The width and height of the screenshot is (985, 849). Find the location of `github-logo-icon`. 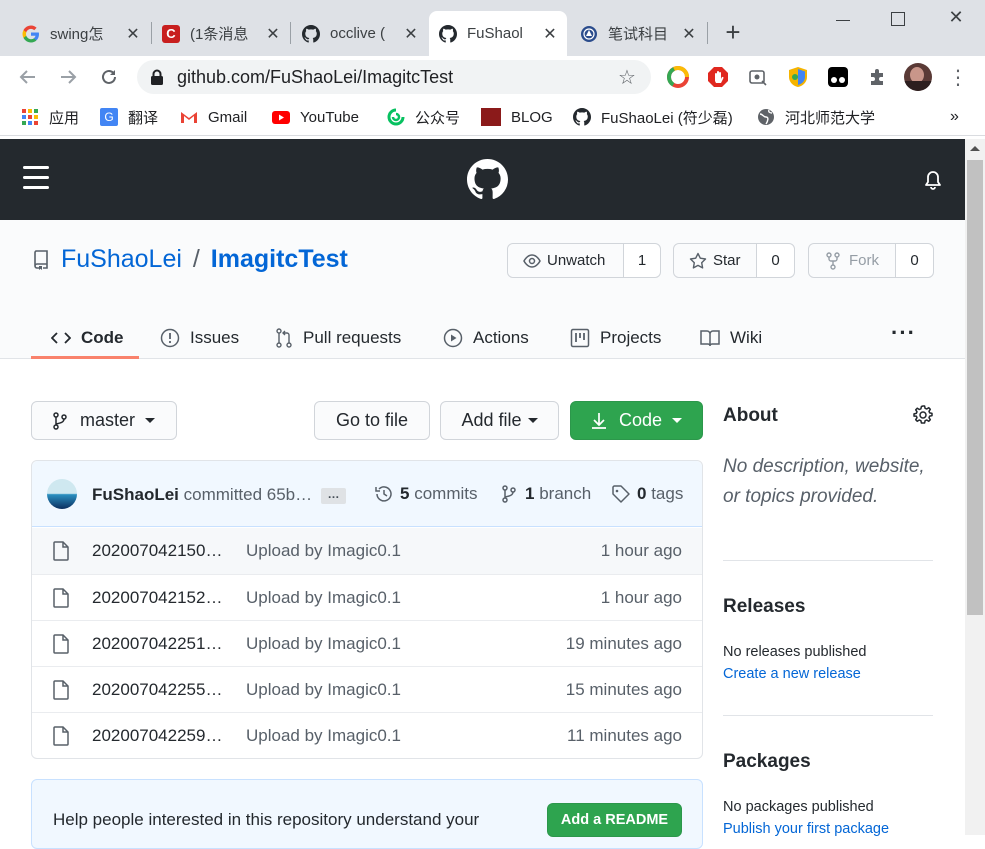

github-logo-icon is located at coordinates (487, 179).